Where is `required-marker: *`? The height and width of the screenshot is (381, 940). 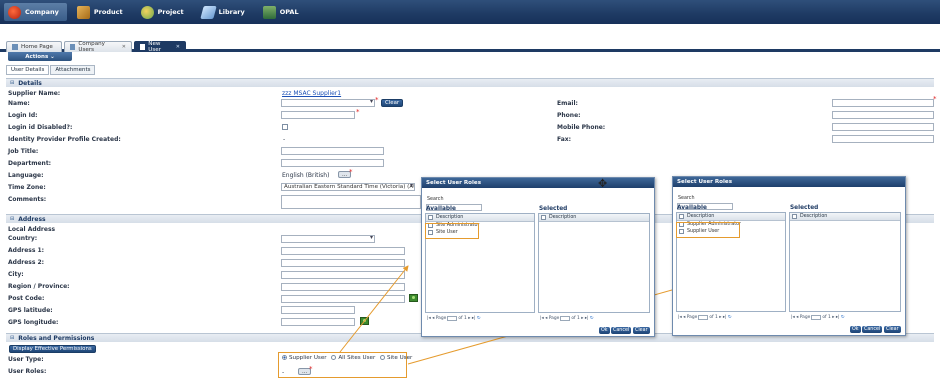
required-marker: * is located at coordinates (351, 172).